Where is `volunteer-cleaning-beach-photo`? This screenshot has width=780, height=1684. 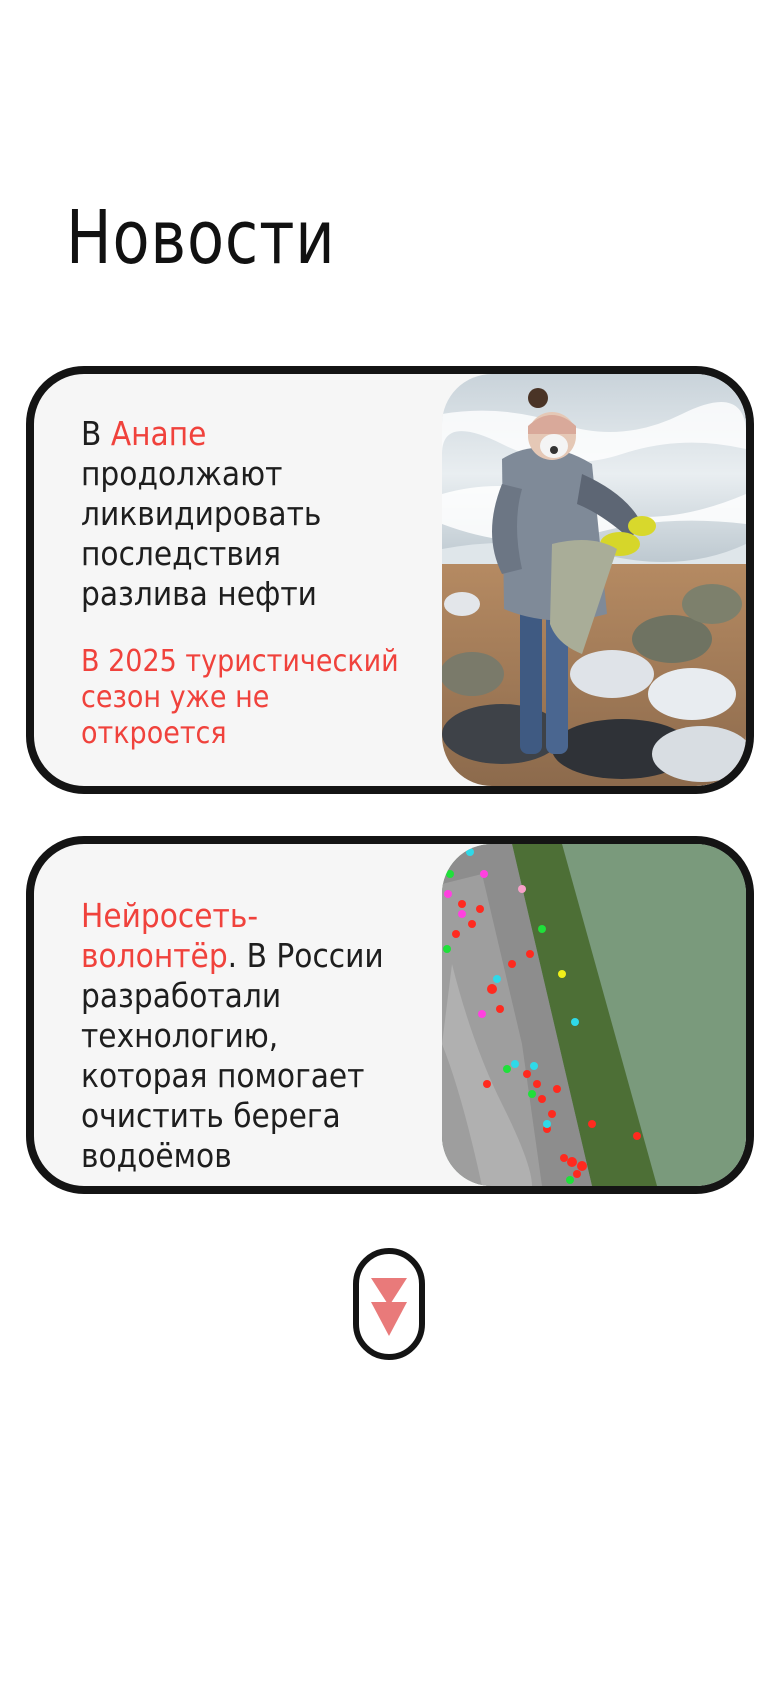 volunteer-cleaning-beach-photo is located at coordinates (594, 580).